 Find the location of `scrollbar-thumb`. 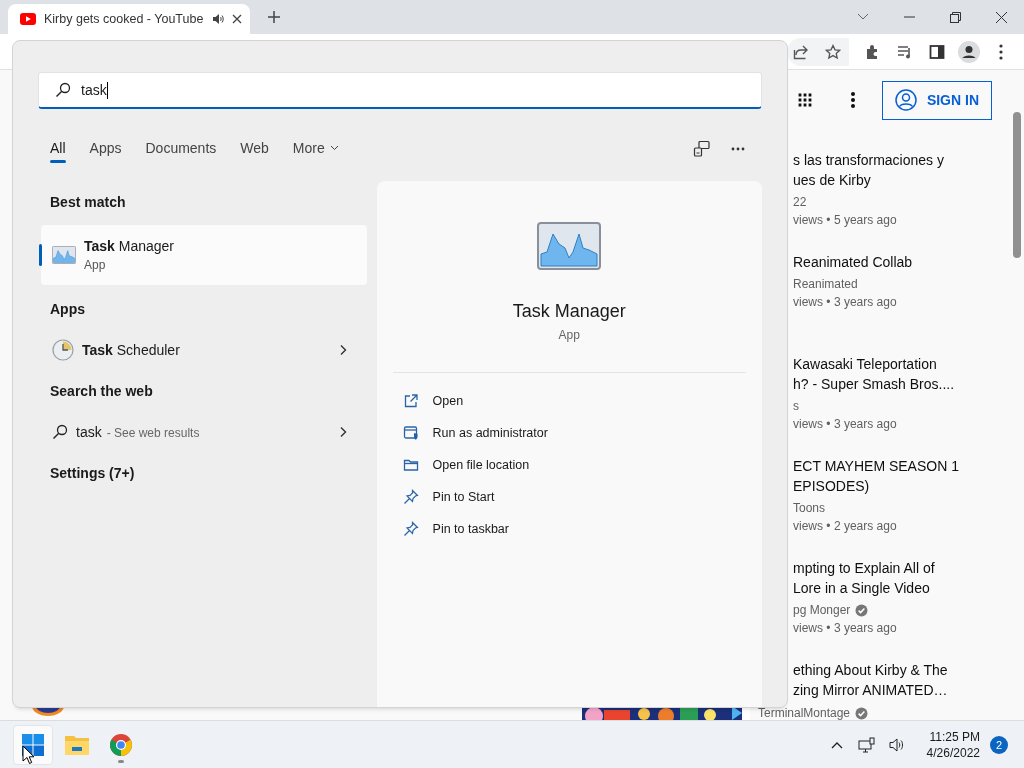

scrollbar-thumb is located at coordinates (1017, 185).